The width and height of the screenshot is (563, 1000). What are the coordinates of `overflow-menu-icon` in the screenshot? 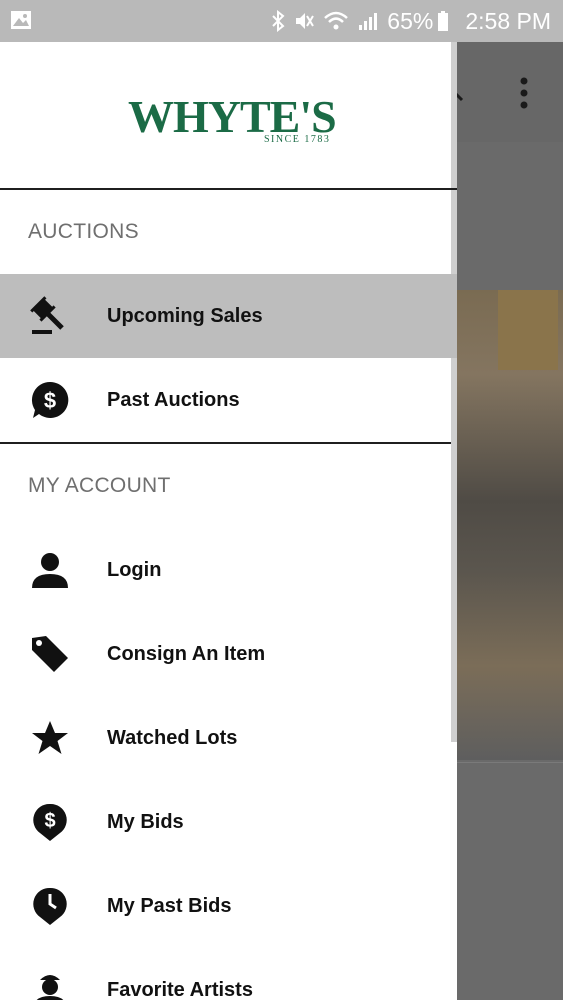 It's located at (524, 94).